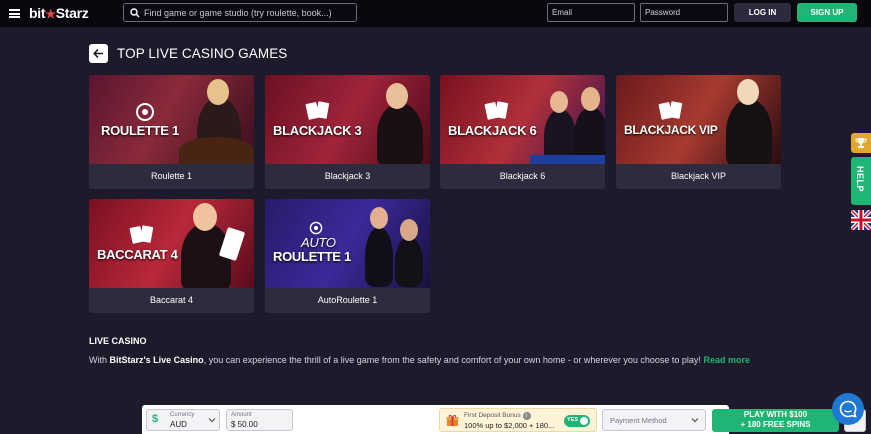 The height and width of the screenshot is (434, 871). What do you see at coordinates (726, 360) in the screenshot?
I see `read-more-link: Read more` at bounding box center [726, 360].